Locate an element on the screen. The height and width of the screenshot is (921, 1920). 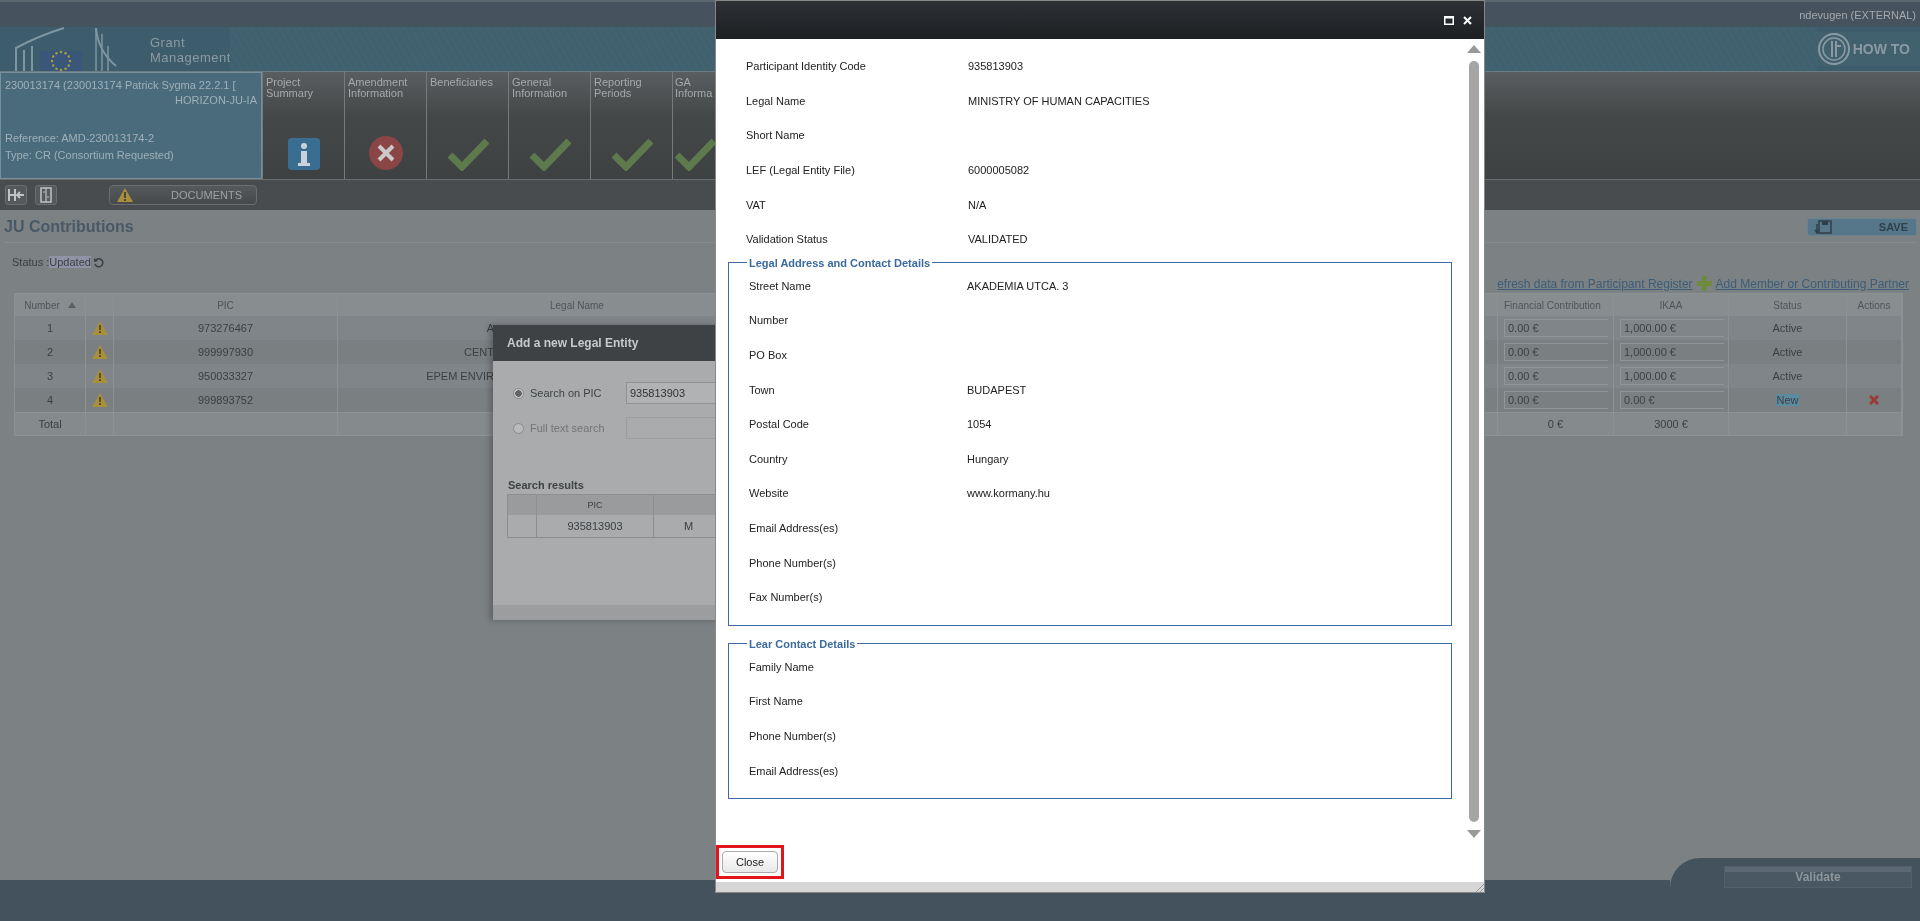
field-value: 1054 is located at coordinates (979, 424).